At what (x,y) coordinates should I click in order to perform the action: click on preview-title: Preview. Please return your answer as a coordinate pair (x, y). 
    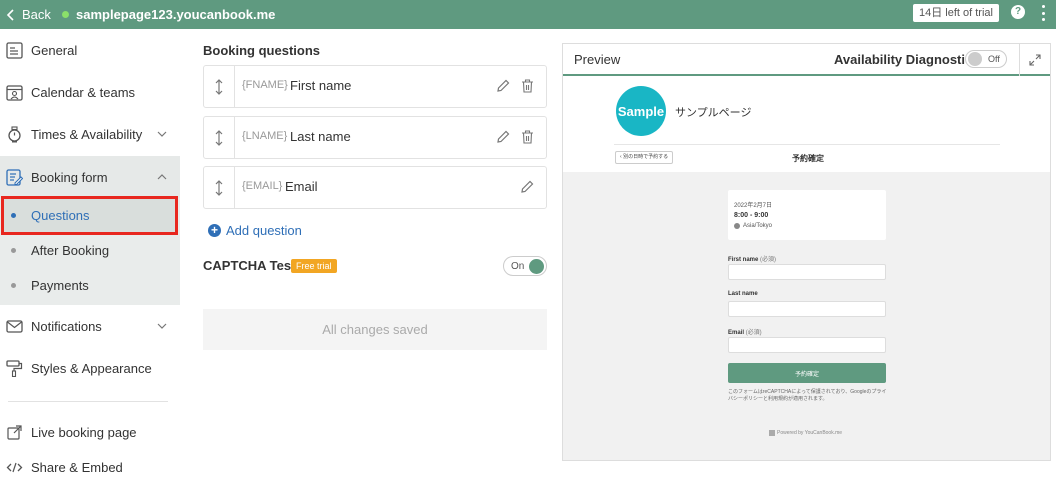
    Looking at the image, I should click on (597, 59).